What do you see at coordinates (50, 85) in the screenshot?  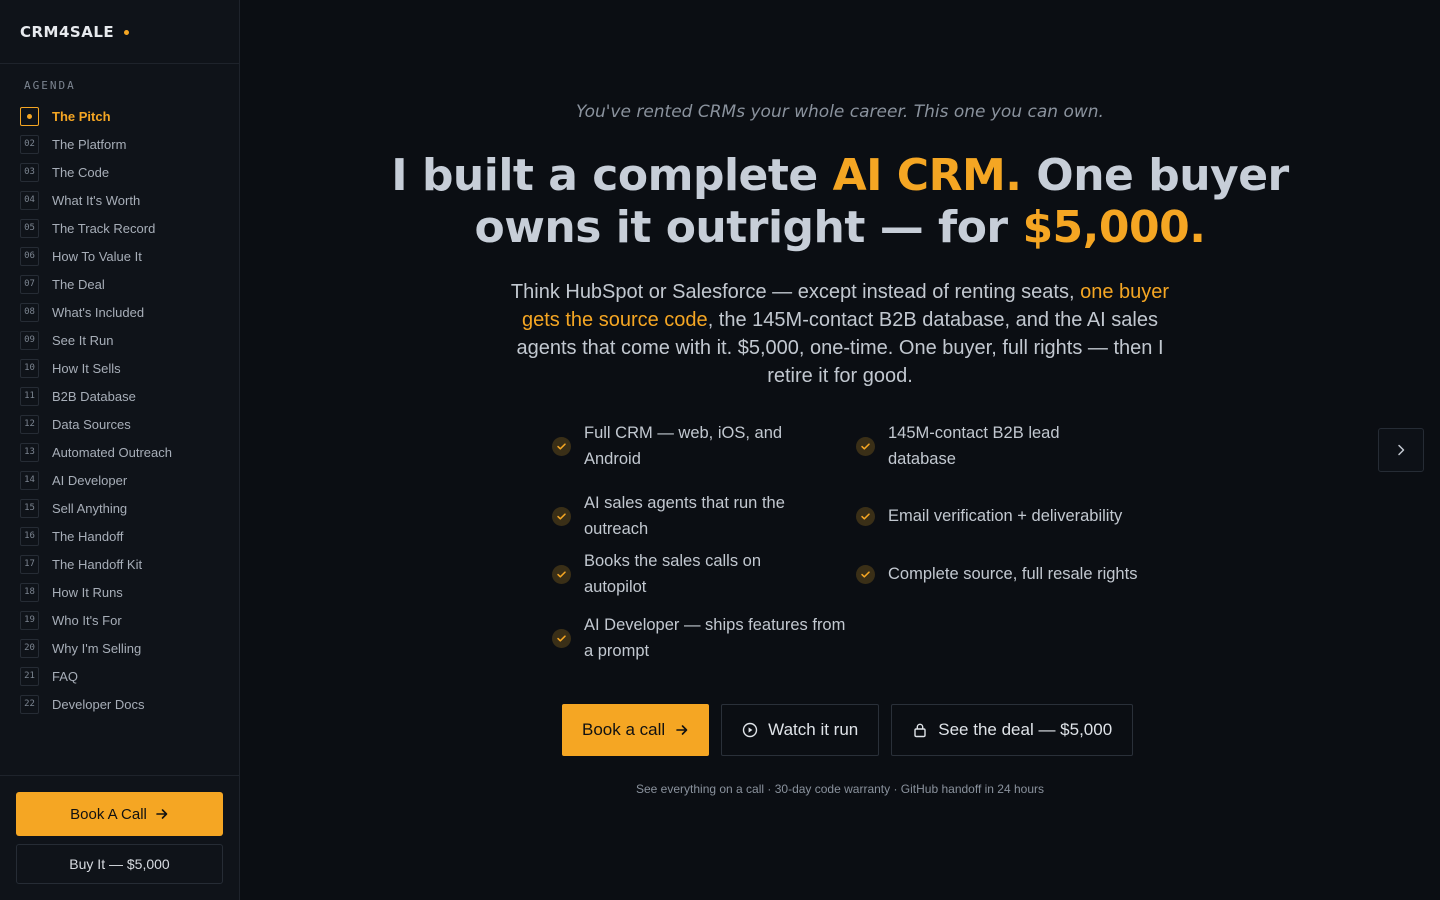 I see `agenda-title: AGENDA` at bounding box center [50, 85].